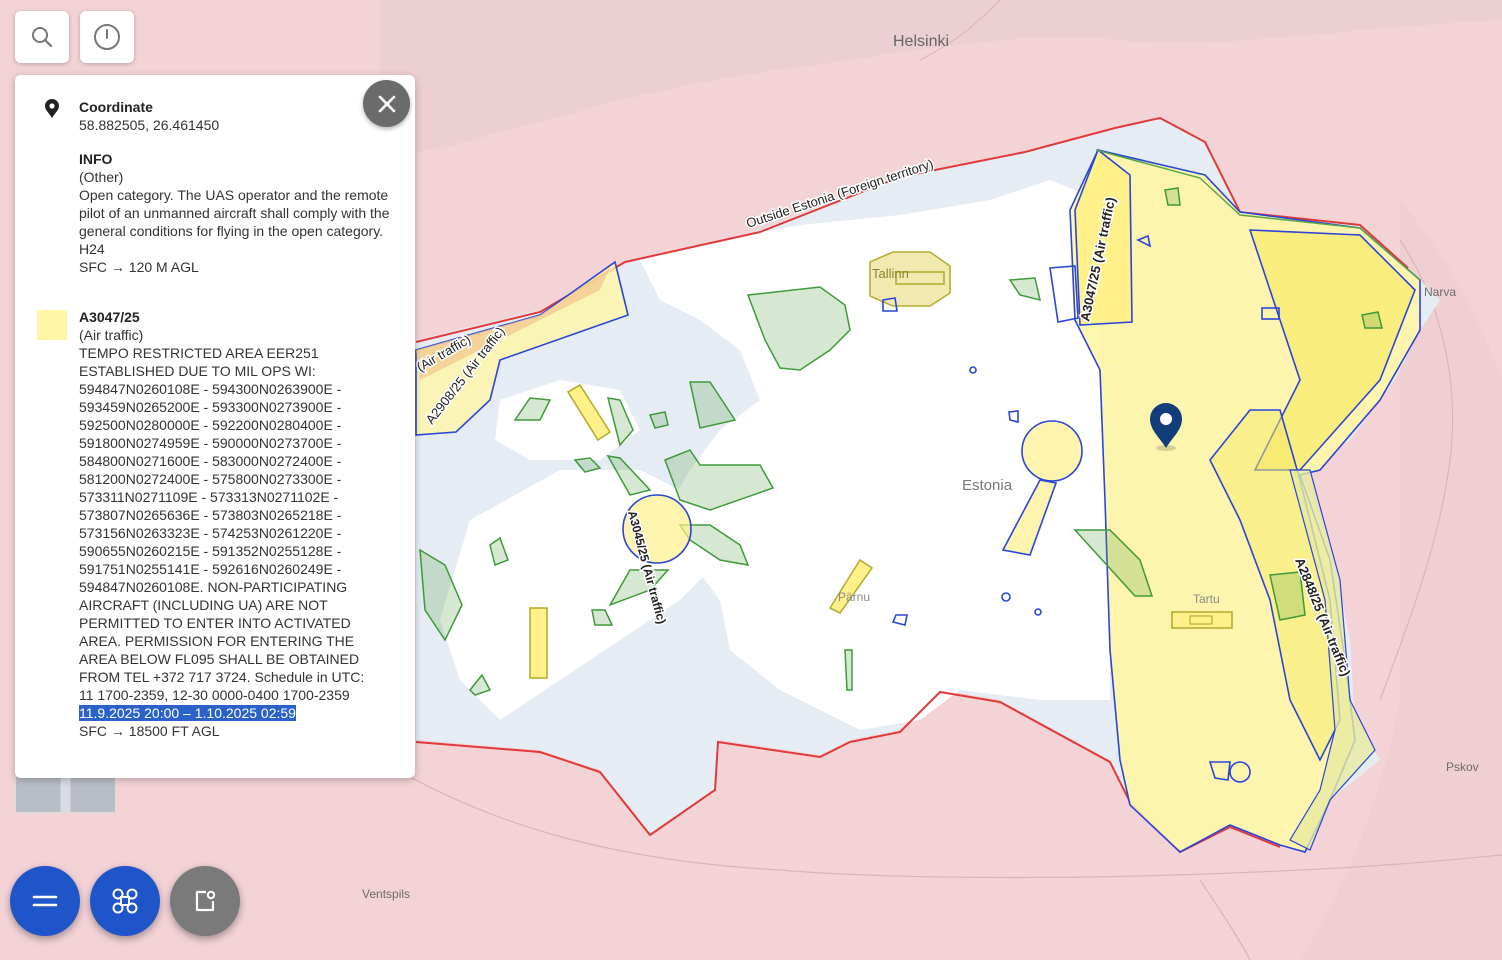 The image size is (1502, 960). I want to click on menu-button, so click(45, 901).